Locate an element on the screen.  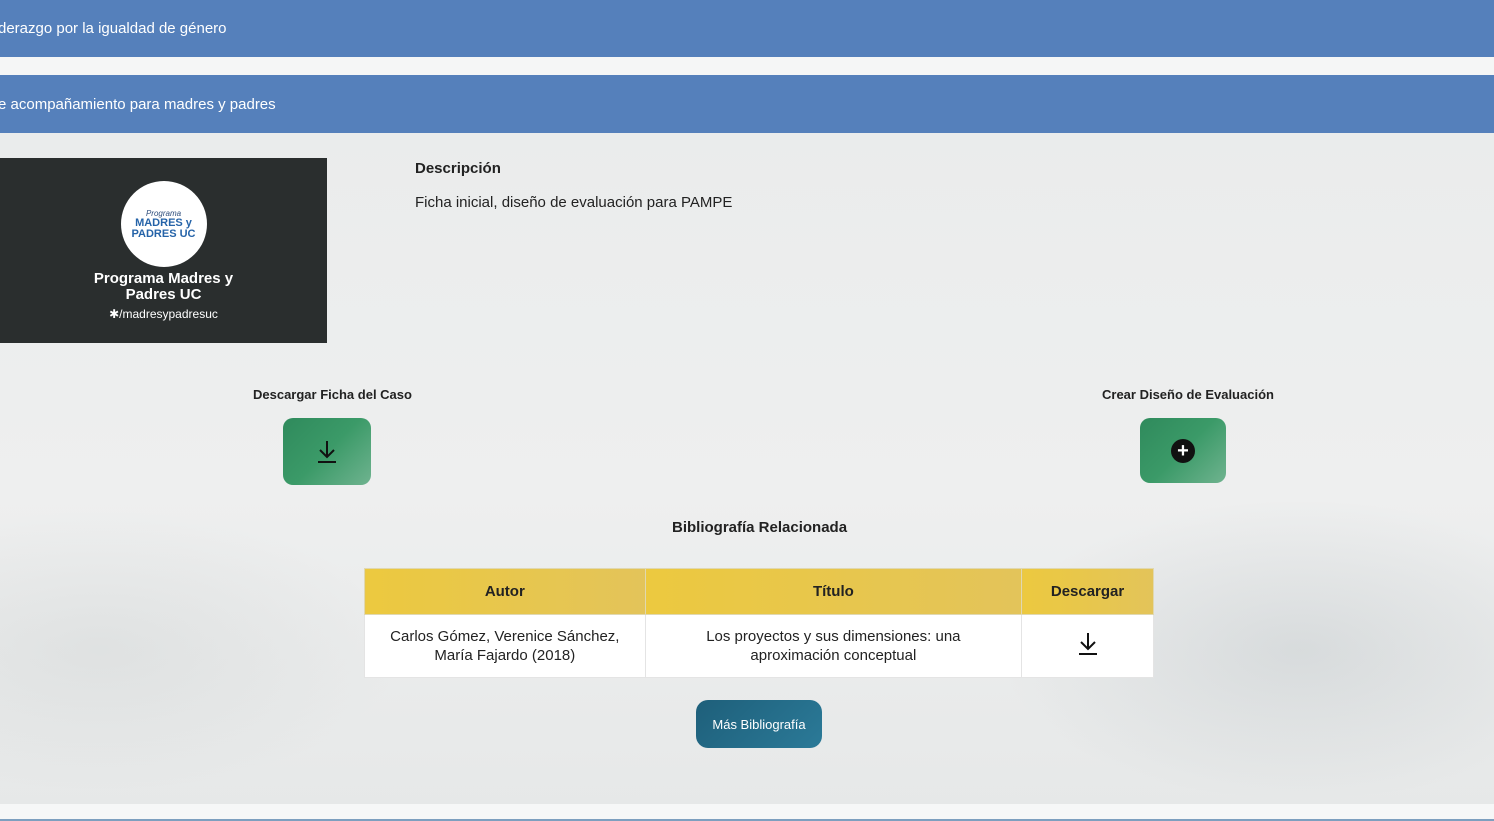
logo-emblem: Programa MADRES y PADRES UC is located at coordinates (163, 224).